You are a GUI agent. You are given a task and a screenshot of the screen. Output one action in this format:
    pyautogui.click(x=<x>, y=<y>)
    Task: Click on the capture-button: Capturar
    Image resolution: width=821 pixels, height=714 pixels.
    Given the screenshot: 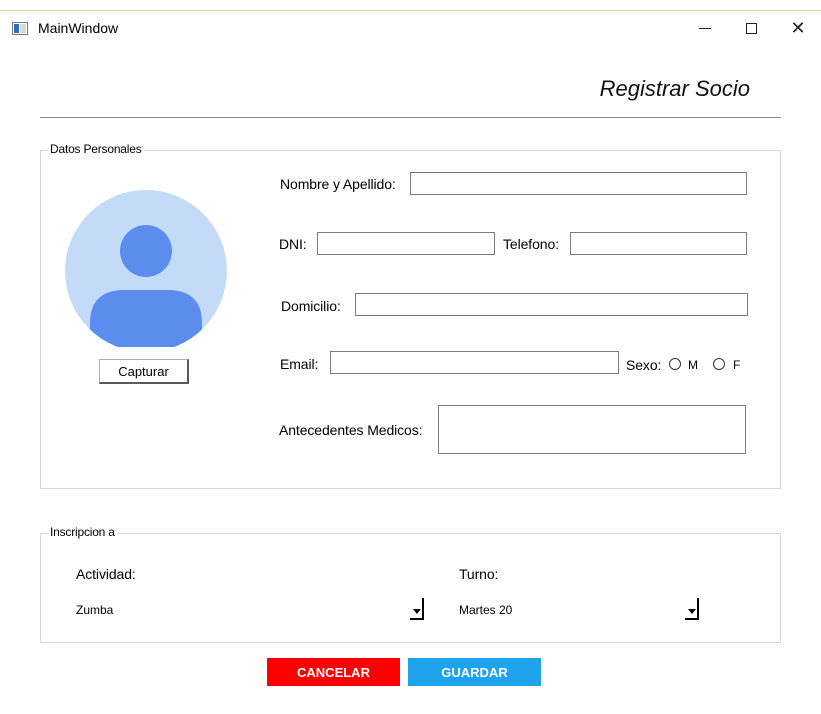 What is the action you would take?
    pyautogui.click(x=144, y=371)
    